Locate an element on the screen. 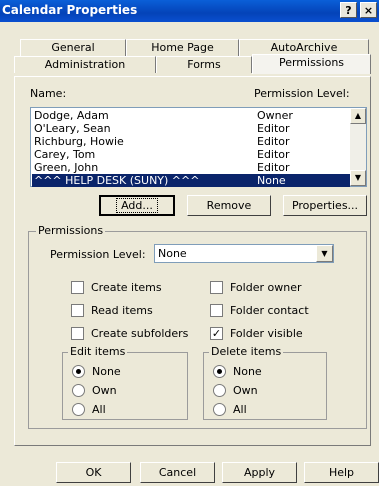 This screenshot has width=379, height=486. tab-administration: Administration is located at coordinates (85, 64).